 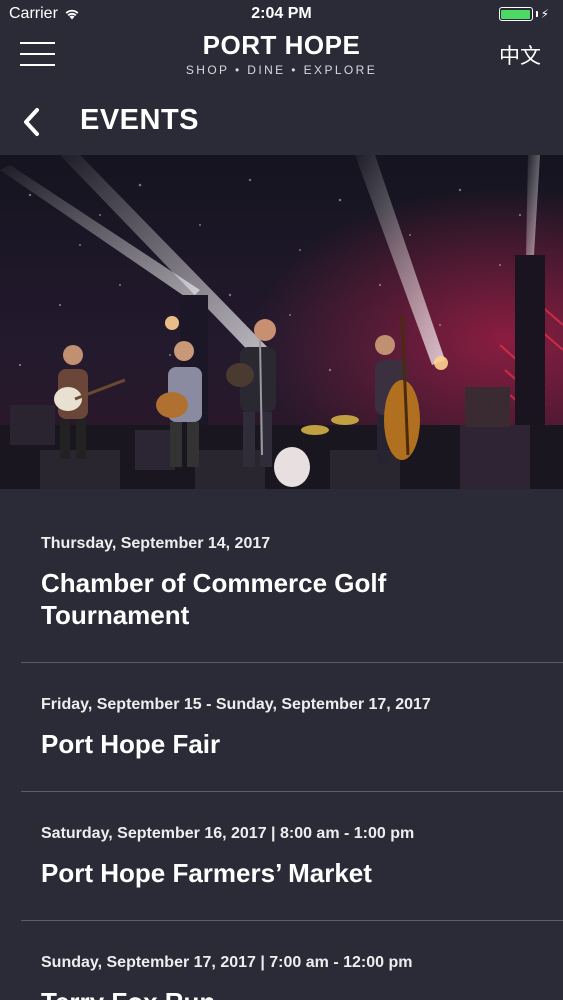 I want to click on battery-indicator: ⚡, so click(x=523, y=14).